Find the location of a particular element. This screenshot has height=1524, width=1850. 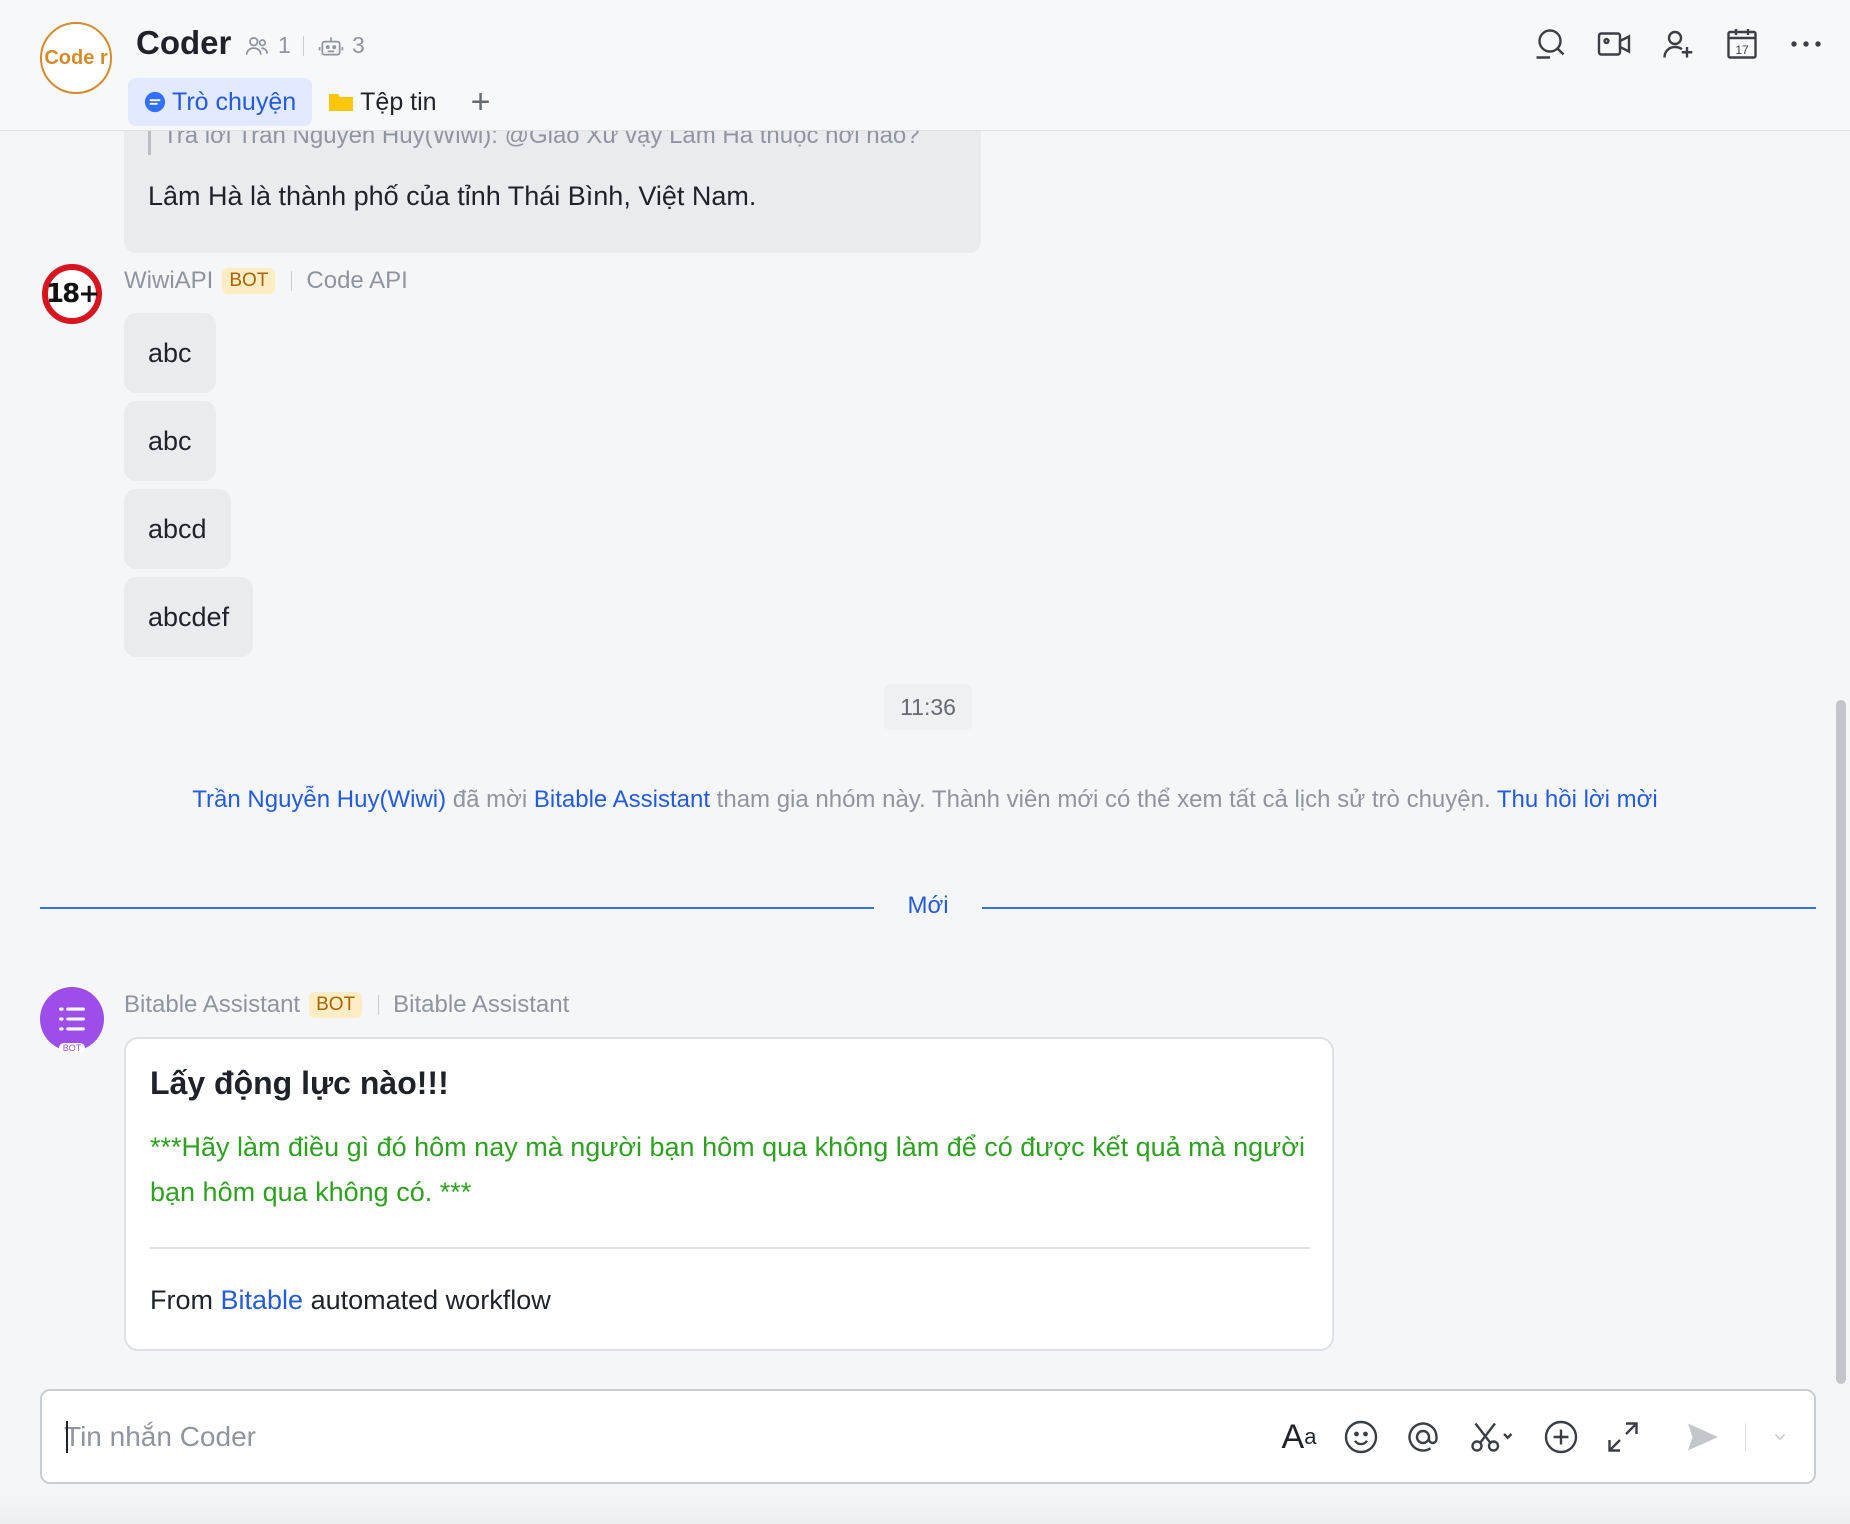

emoji-icon is located at coordinates (1361, 1437).